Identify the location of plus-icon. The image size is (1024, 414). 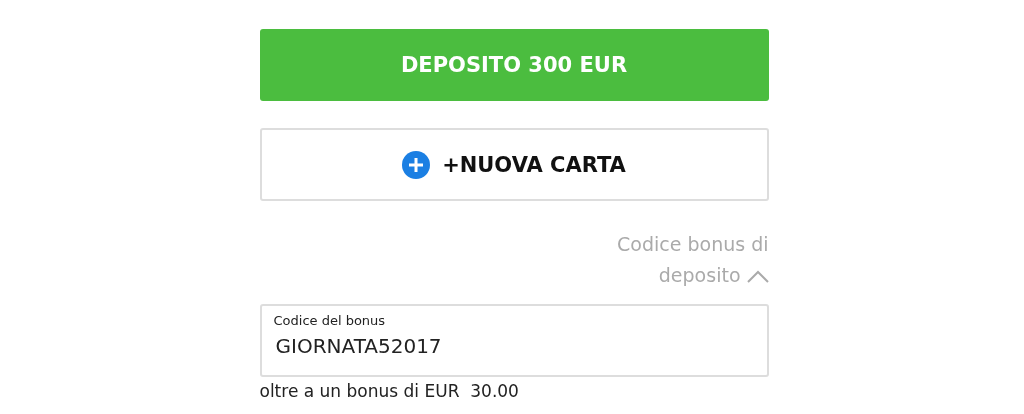
(416, 164).